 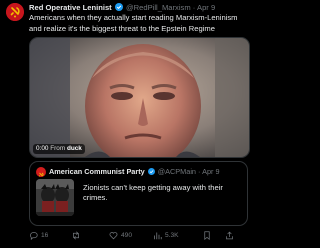 I want to click on author-handle: @RedPill_Marxism, so click(x=158, y=7).